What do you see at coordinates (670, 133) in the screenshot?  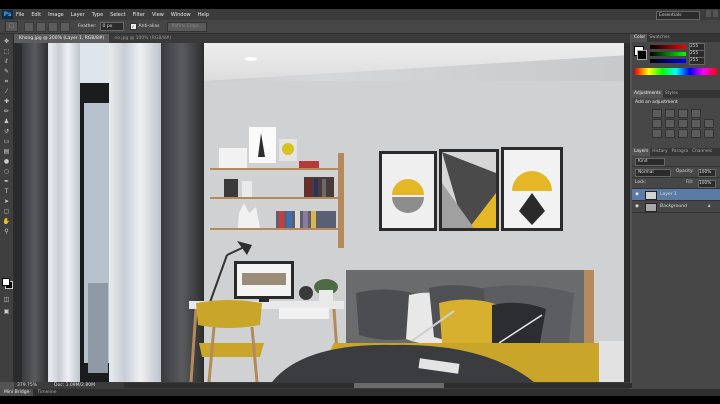 I see `posterize-icon` at bounding box center [670, 133].